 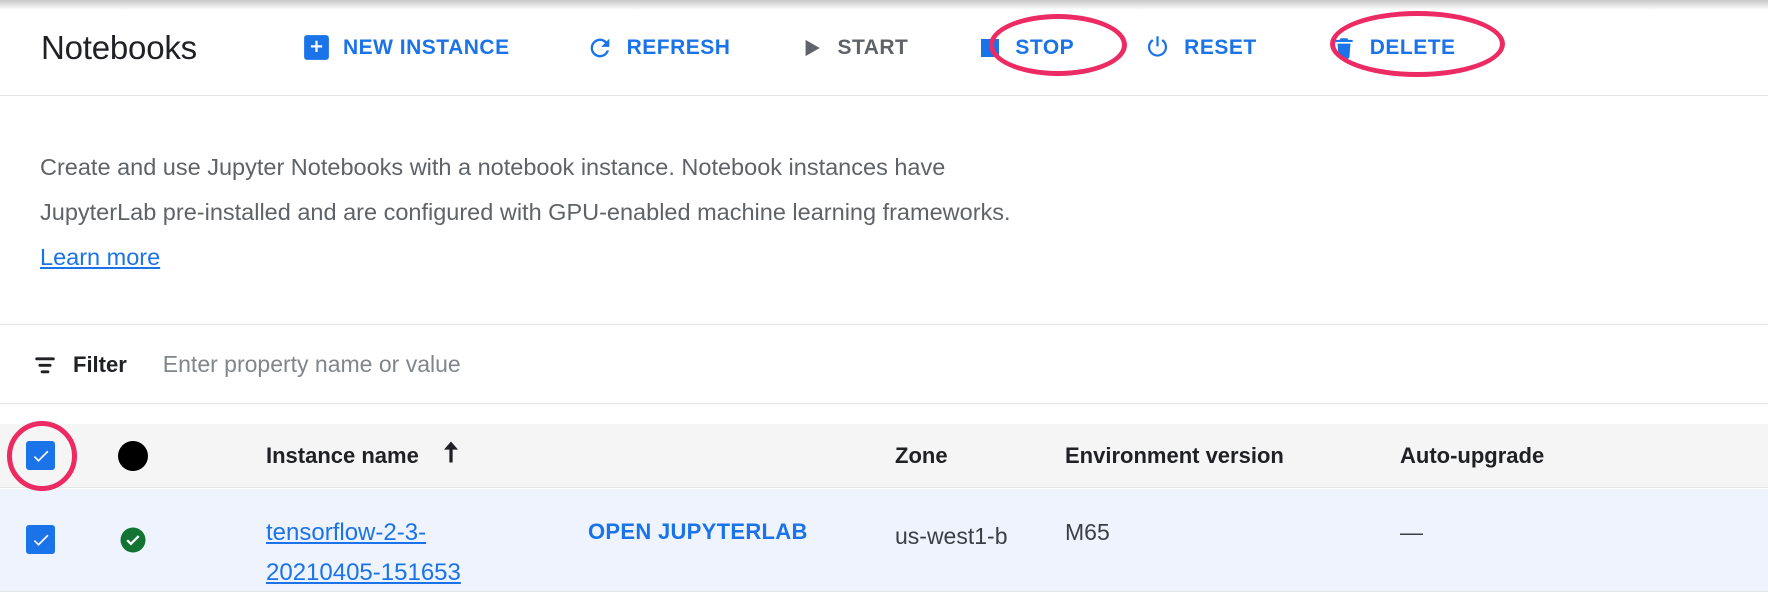 I want to click on new-instance-label: NEW INSTANCE, so click(x=426, y=47).